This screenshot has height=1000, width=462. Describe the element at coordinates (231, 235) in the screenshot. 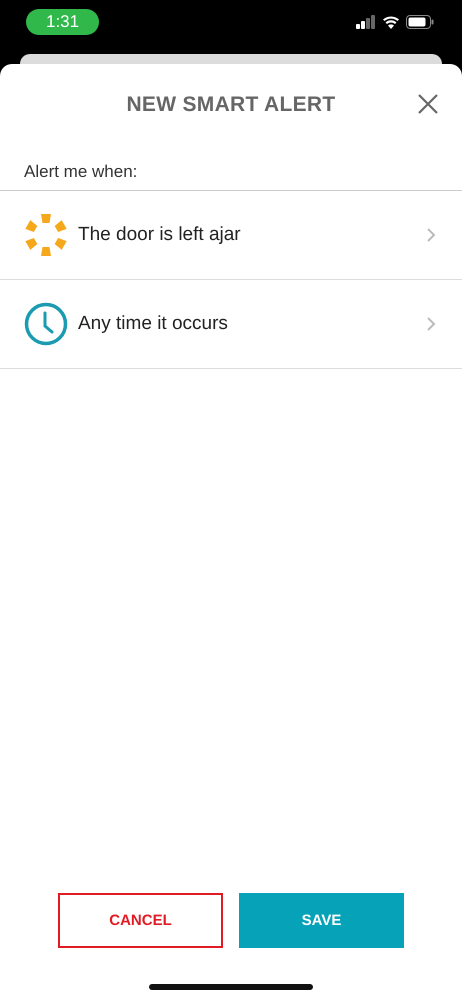

I see `condition-row: The door is left ajar` at that location.